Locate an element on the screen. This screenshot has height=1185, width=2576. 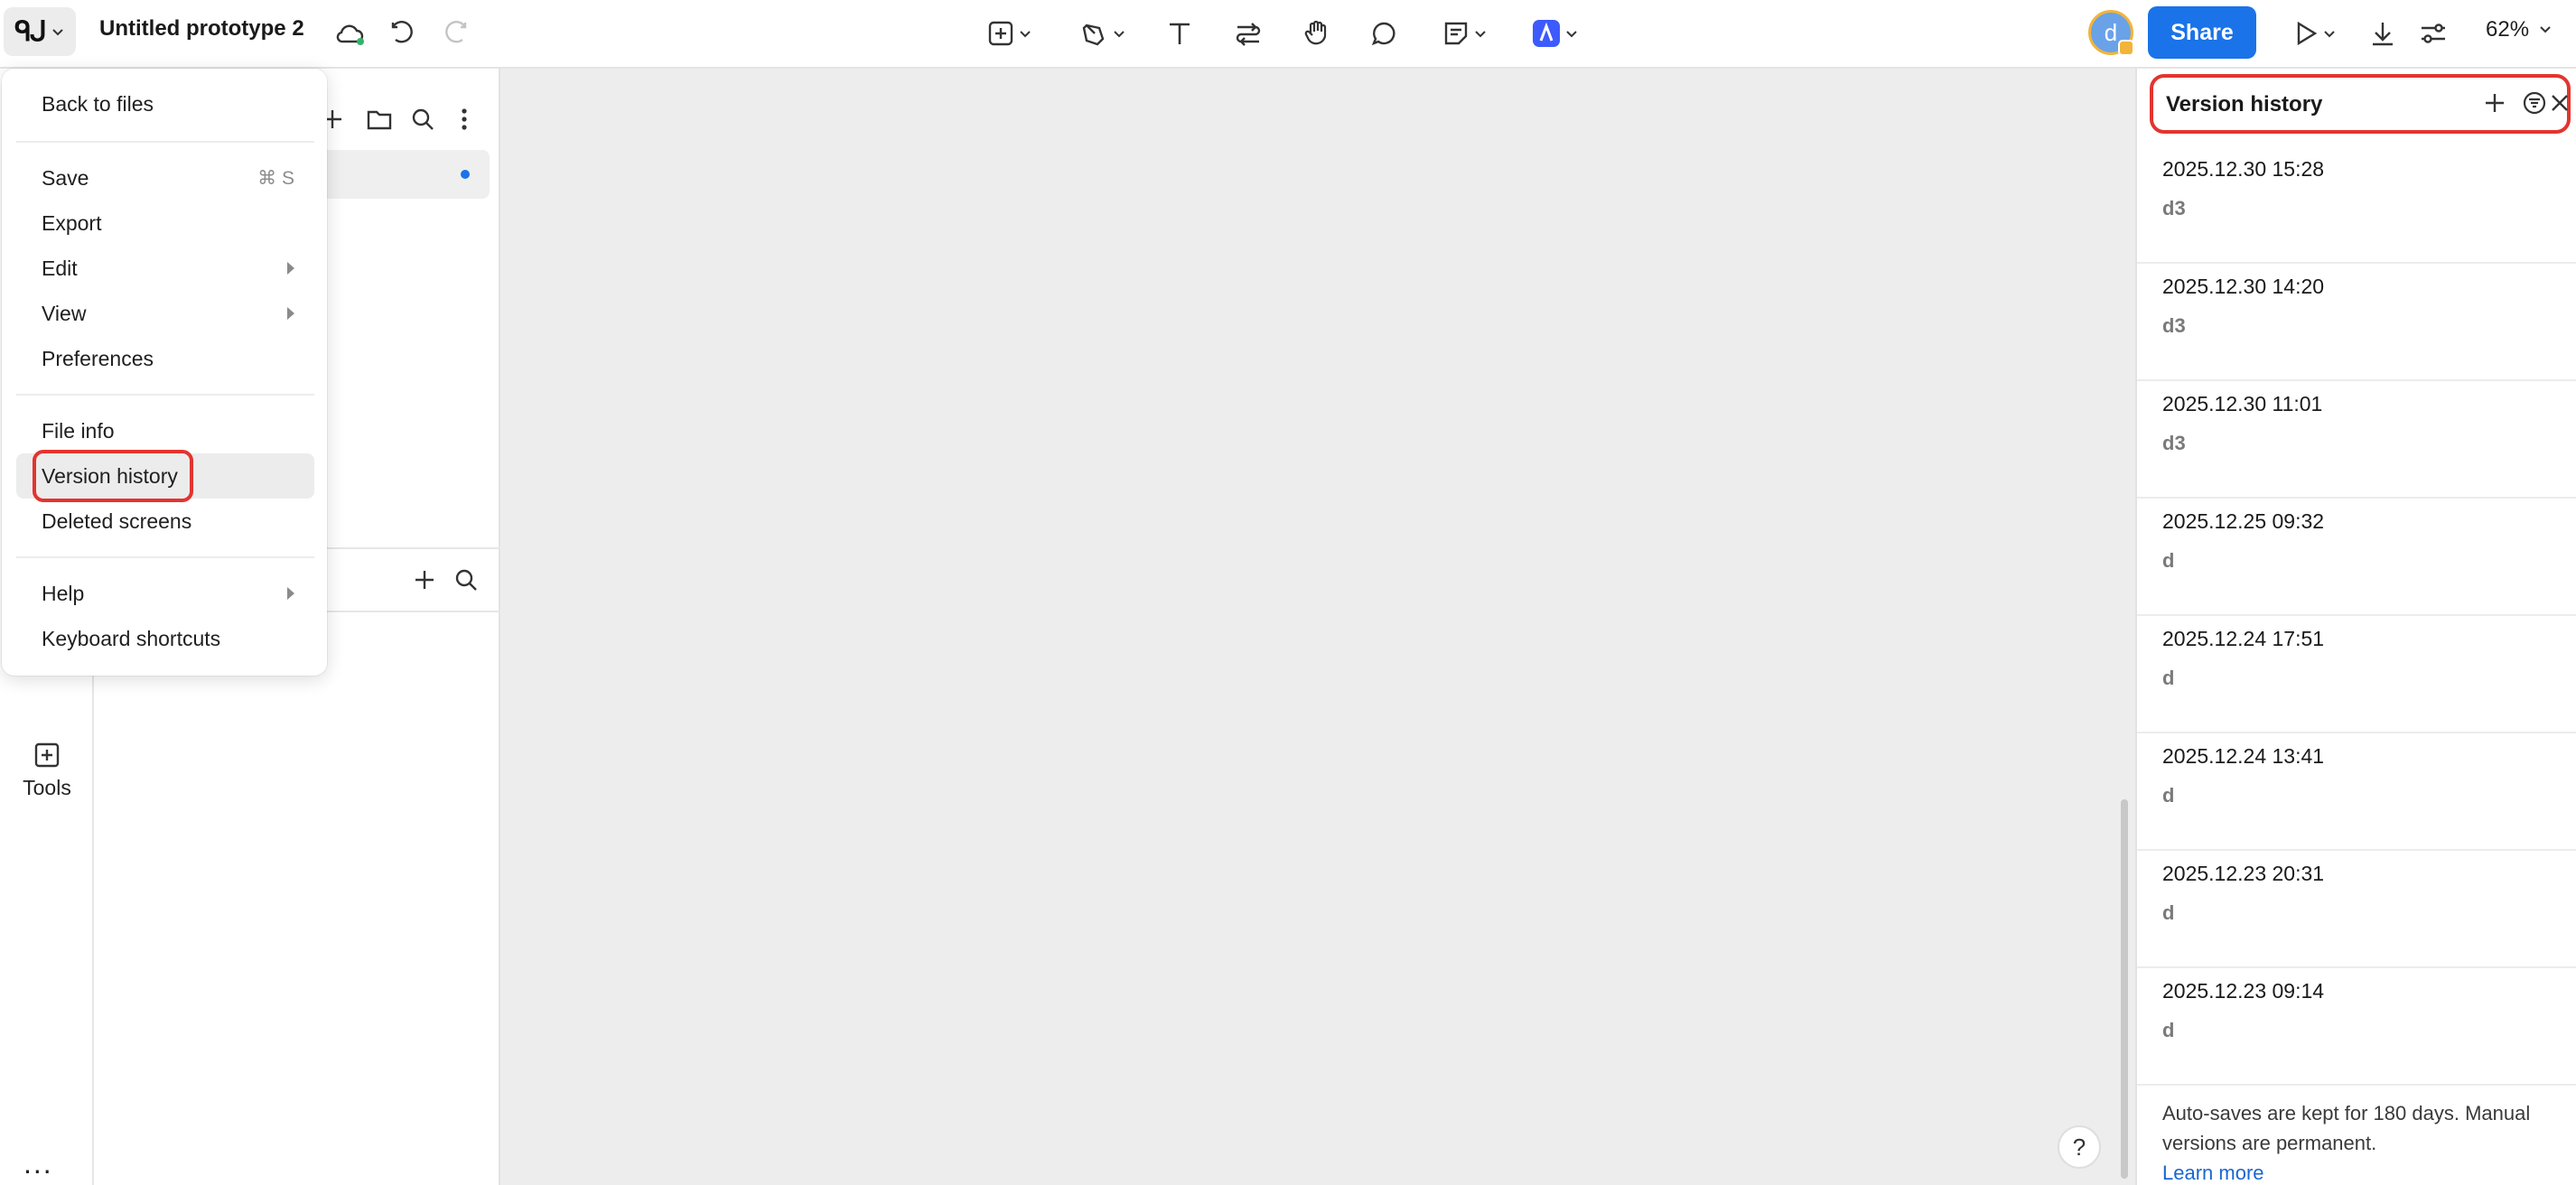
menu-item-label: File info is located at coordinates (78, 431).